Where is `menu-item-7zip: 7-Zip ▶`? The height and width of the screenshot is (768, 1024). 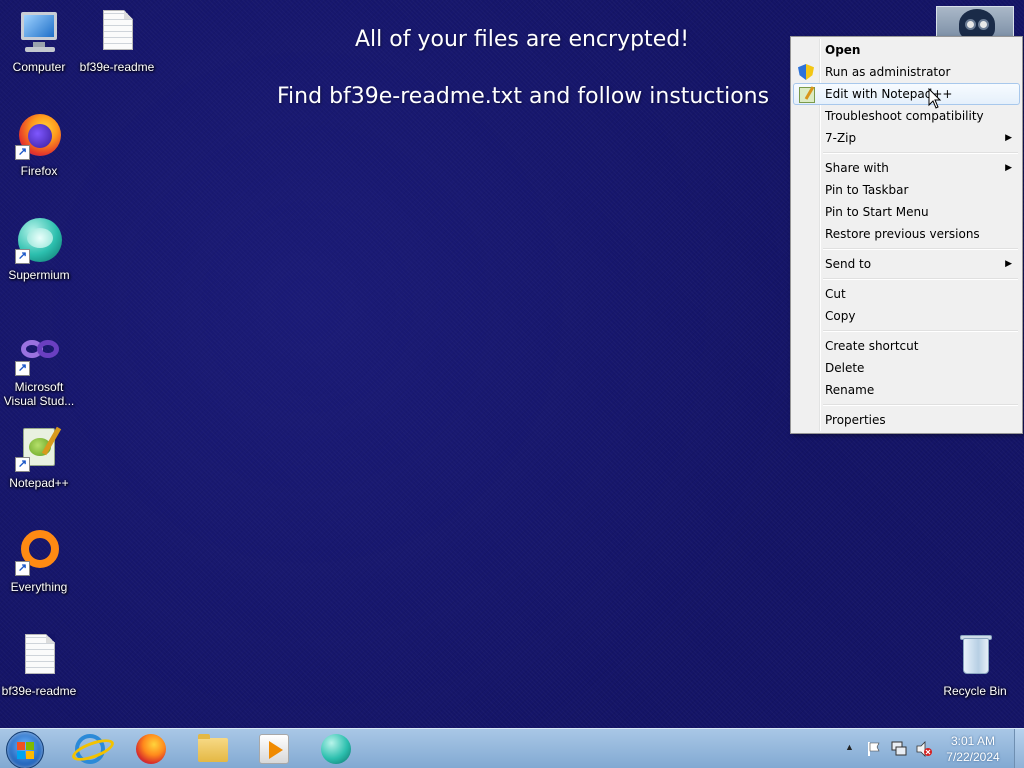
menu-item-7zip: 7-Zip ▶ is located at coordinates (906, 138).